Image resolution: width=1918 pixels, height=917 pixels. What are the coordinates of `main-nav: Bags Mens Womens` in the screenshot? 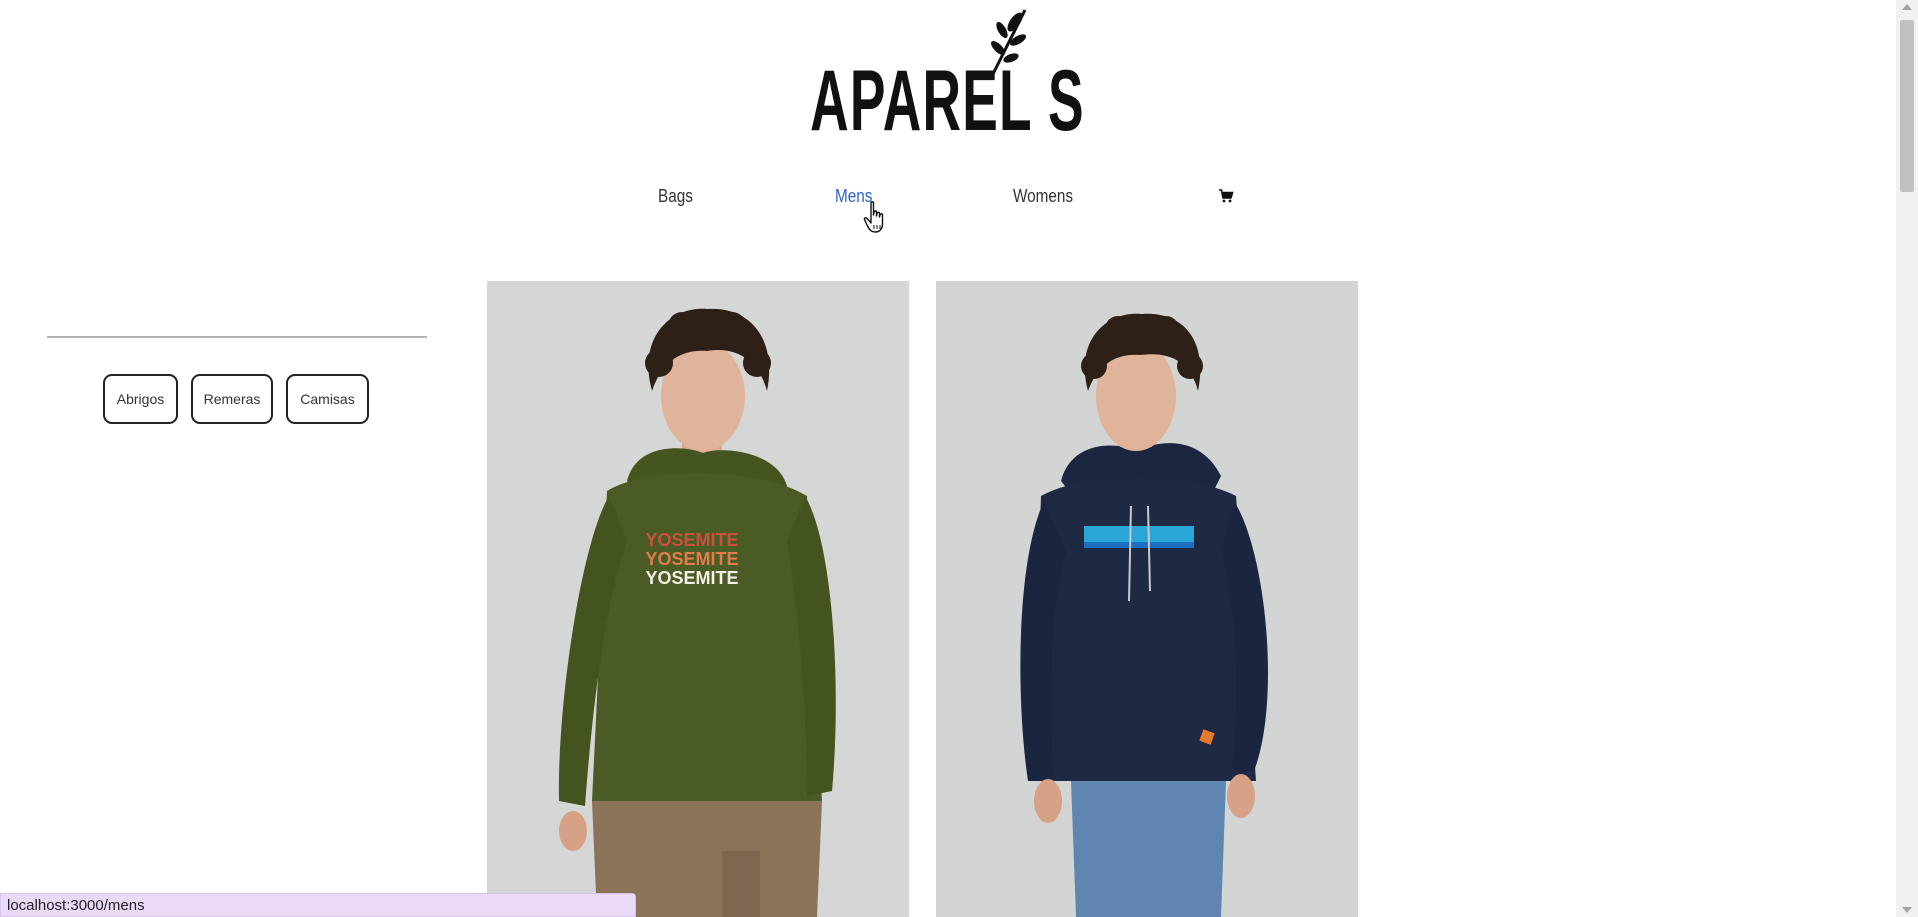 It's located at (959, 201).